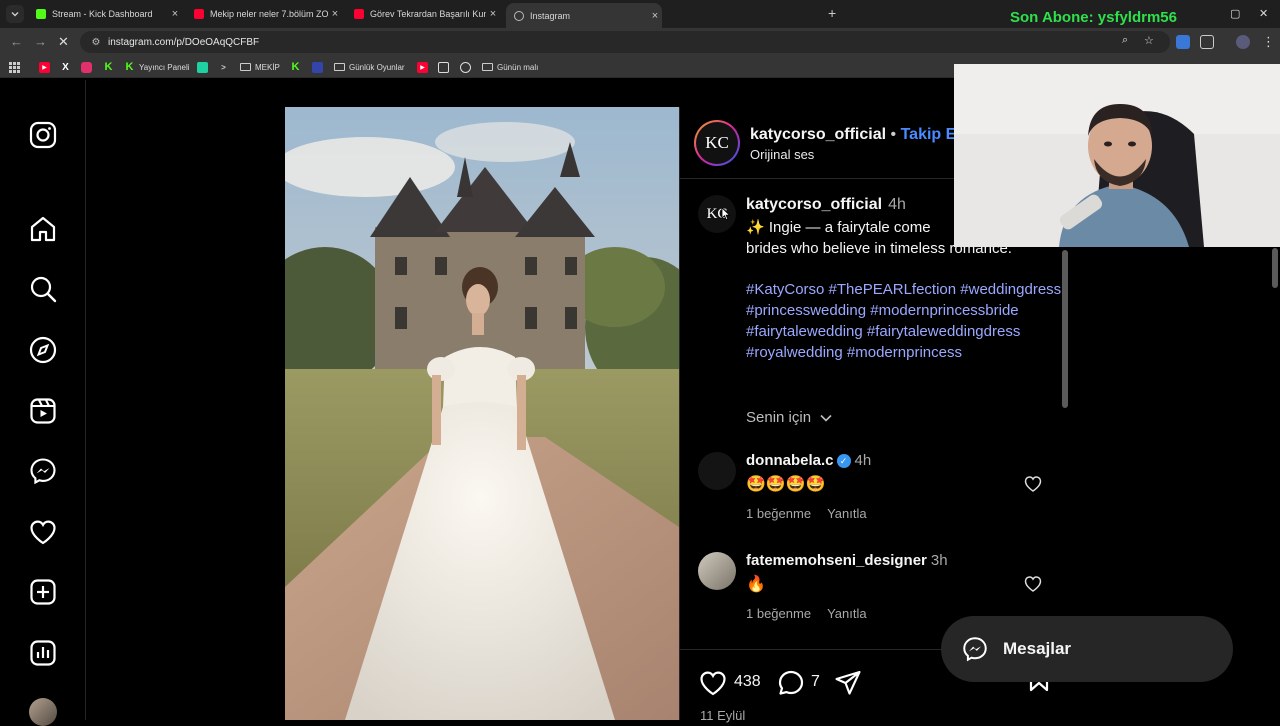 The image size is (1280, 726). What do you see at coordinates (184, 42) in the screenshot?
I see `url-text: instagram.com/p/DOeOAqQCFBF` at bounding box center [184, 42].